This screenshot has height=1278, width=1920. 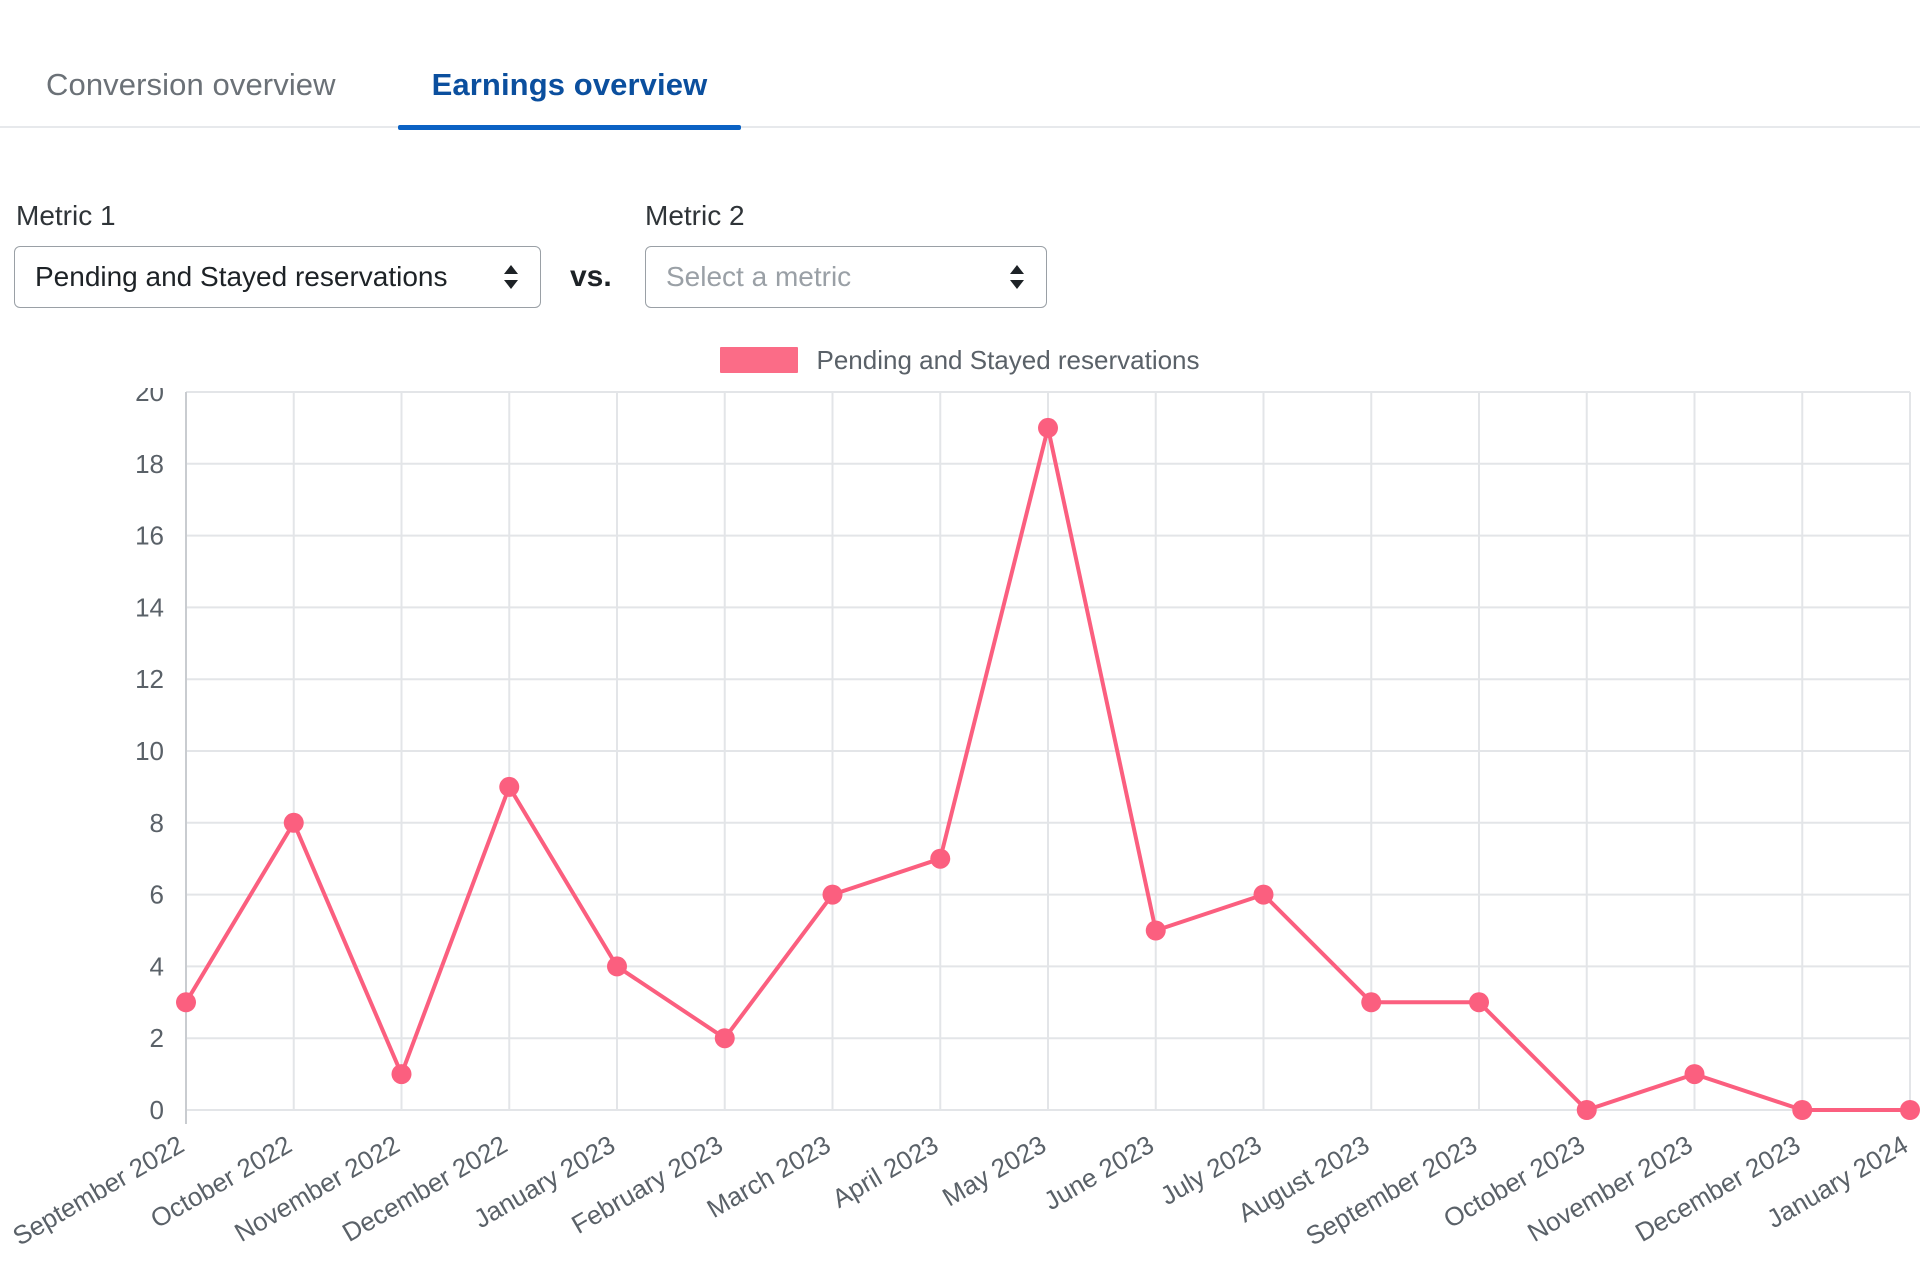 I want to click on svg-text: 10, so click(x=149, y=751).